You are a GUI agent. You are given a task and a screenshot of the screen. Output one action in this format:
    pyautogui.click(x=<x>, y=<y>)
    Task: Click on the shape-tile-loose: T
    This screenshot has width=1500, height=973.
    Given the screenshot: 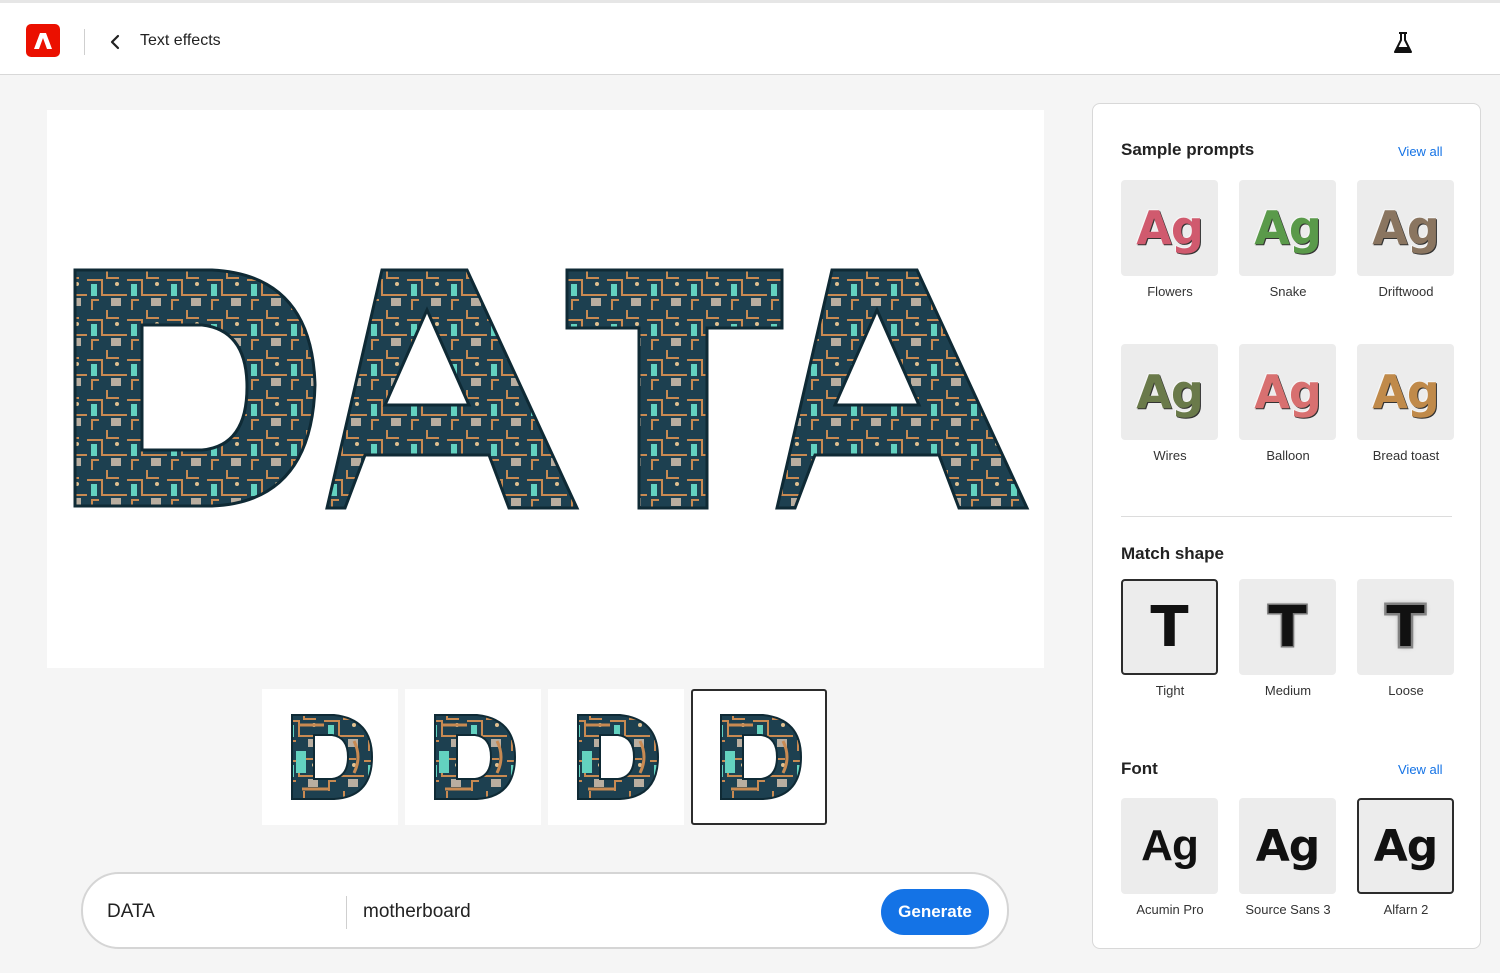 What is the action you would take?
    pyautogui.click(x=1405, y=627)
    